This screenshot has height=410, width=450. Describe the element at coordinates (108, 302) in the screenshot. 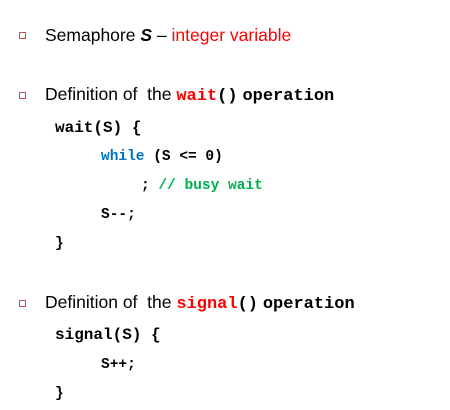

I see `signal-heading-prefix: Definition of the` at that location.